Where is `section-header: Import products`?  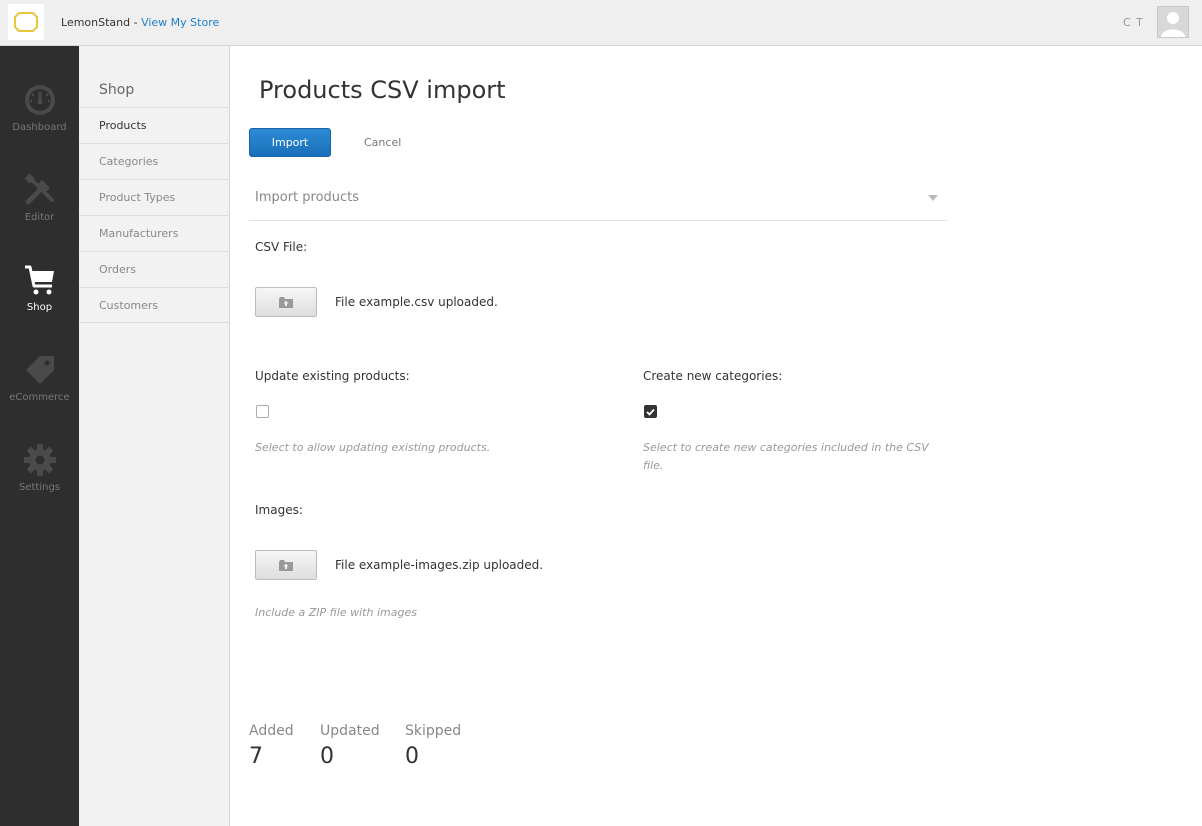 section-header: Import products is located at coordinates (598, 199).